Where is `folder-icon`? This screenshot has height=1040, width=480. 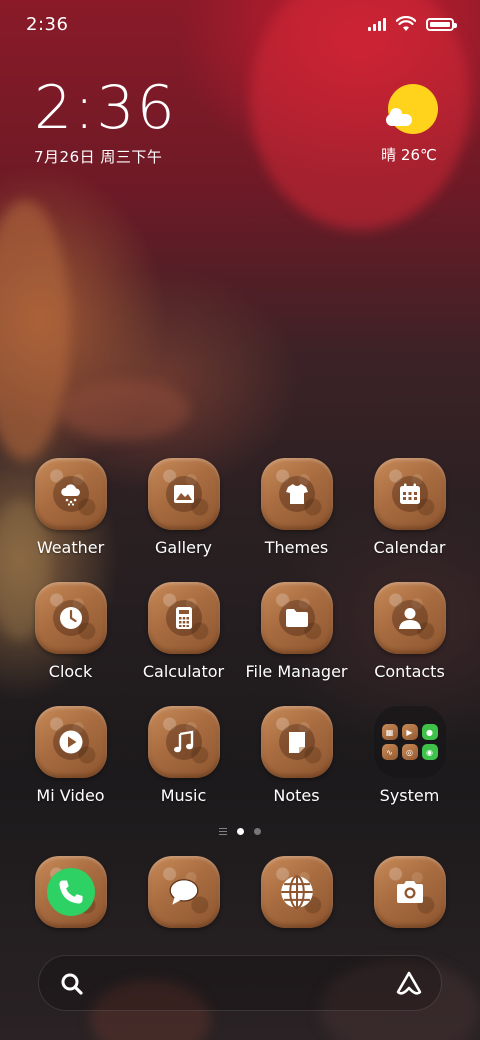
folder-icon is located at coordinates (296, 618).